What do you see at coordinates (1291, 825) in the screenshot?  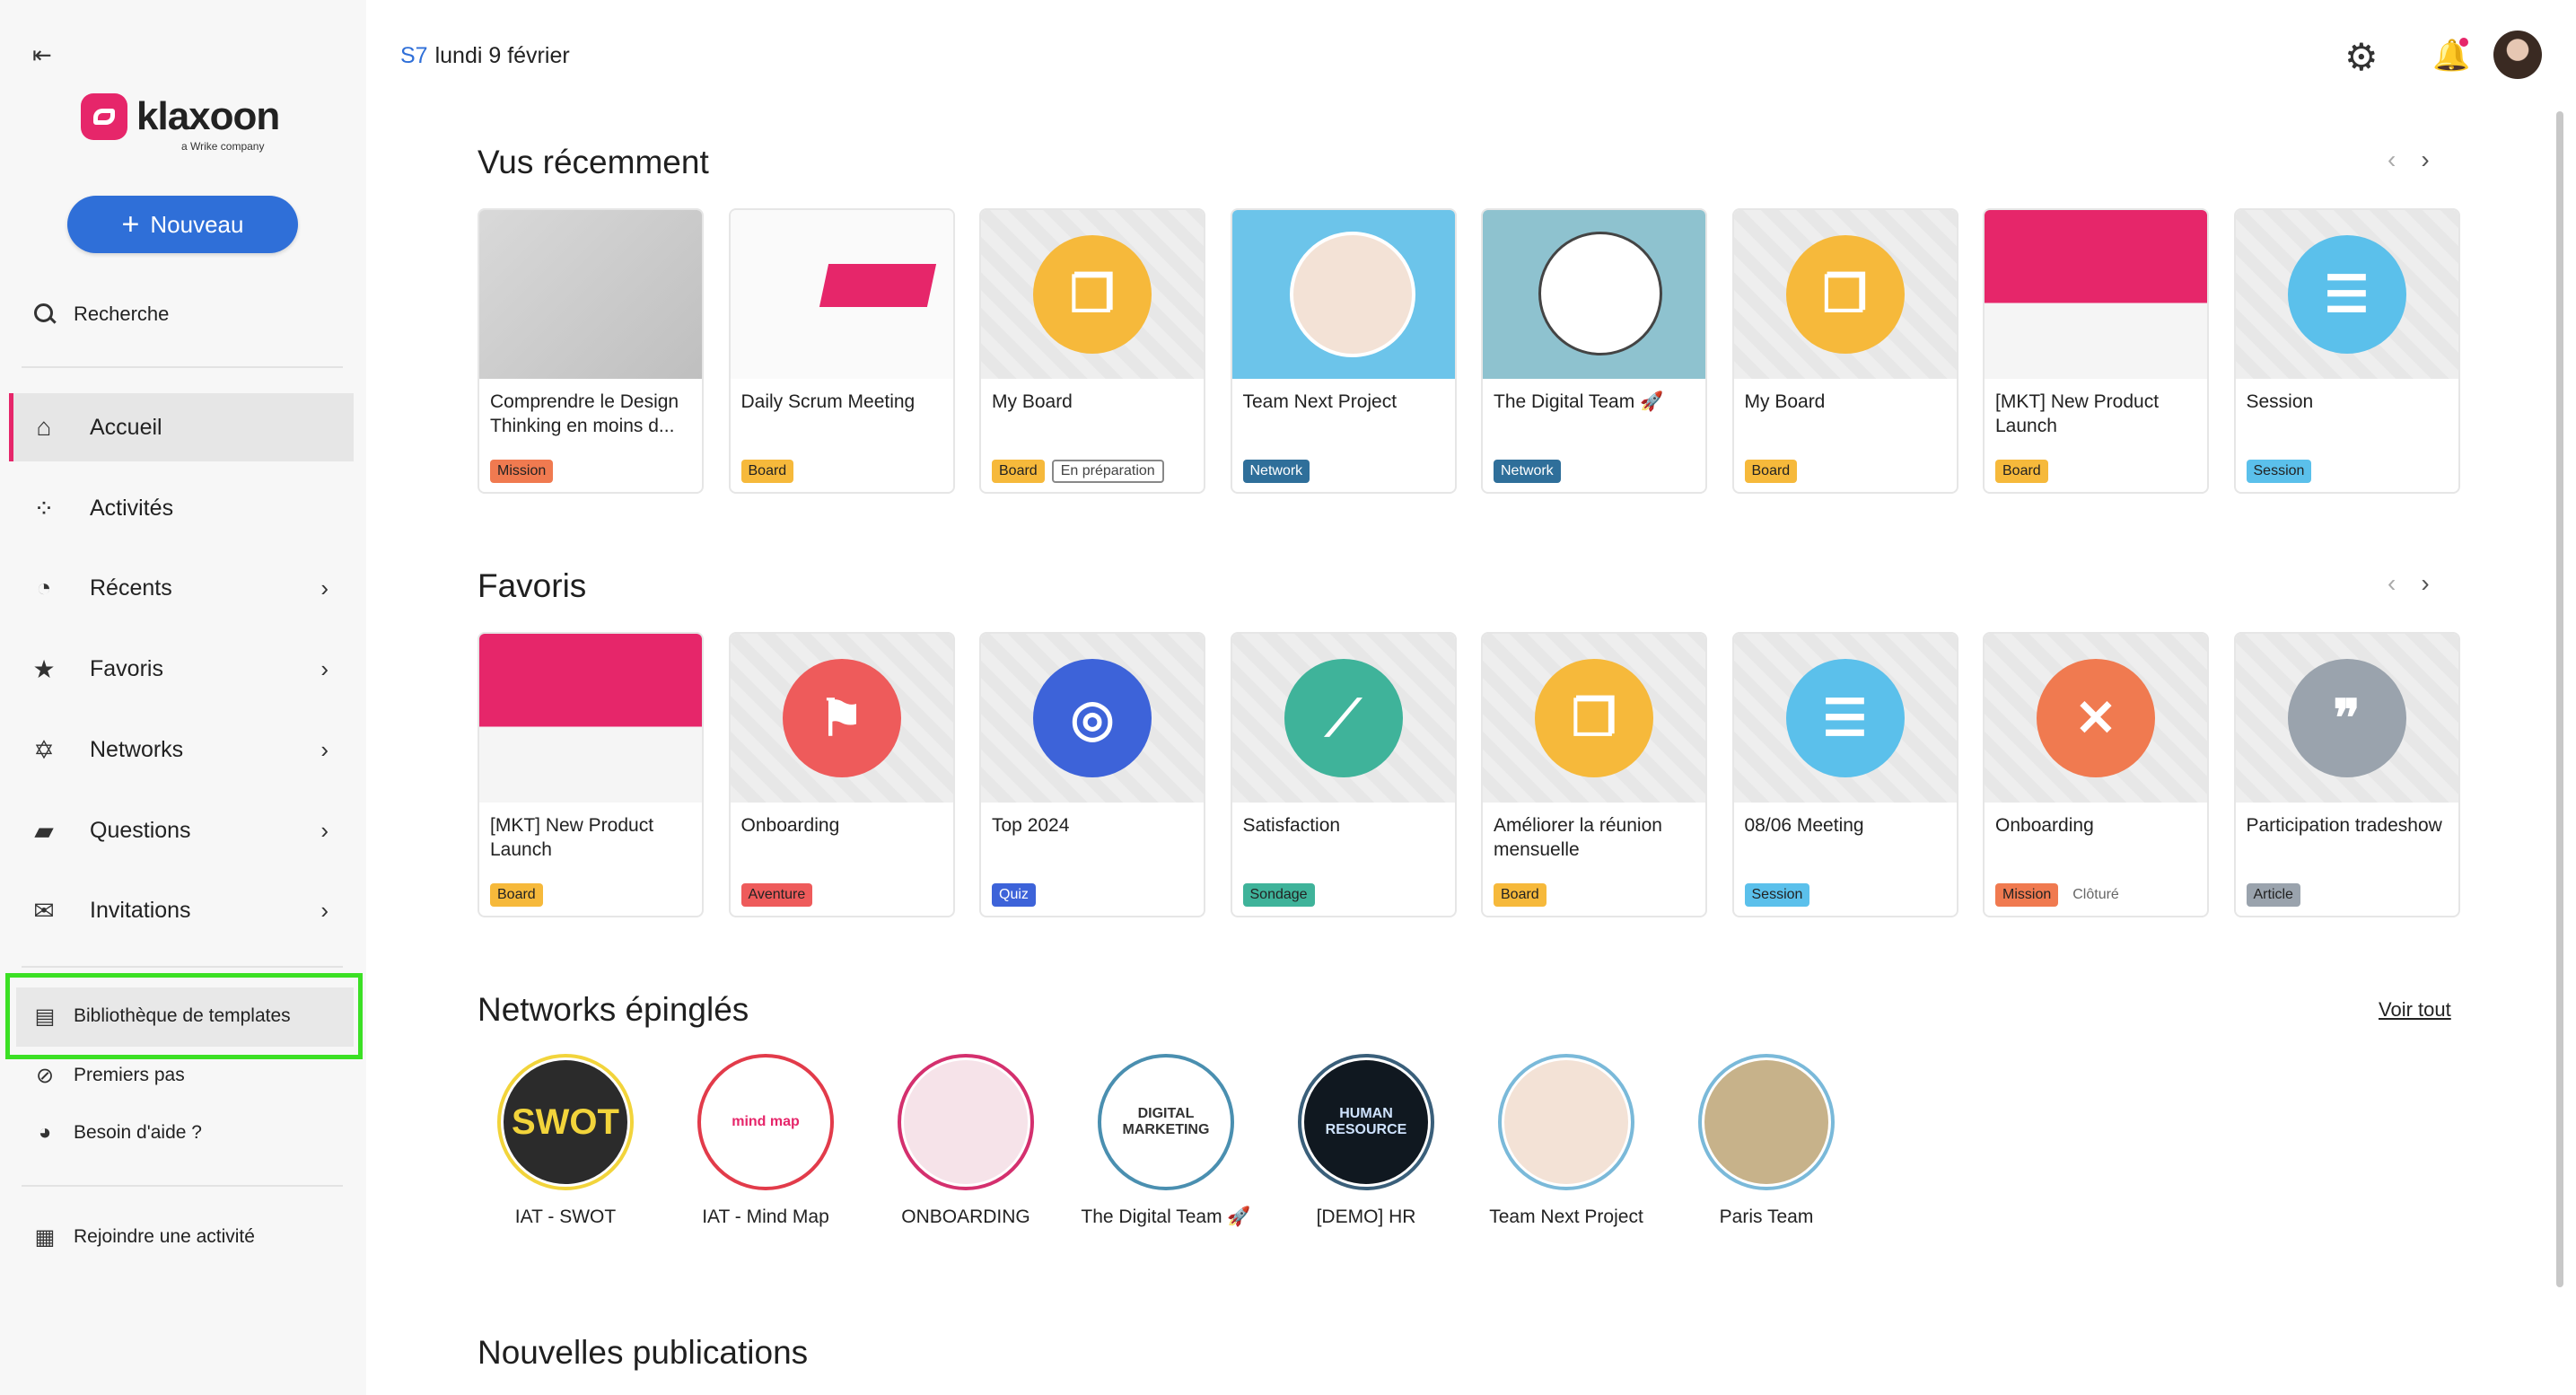 I see `card-title: Satisfaction` at bounding box center [1291, 825].